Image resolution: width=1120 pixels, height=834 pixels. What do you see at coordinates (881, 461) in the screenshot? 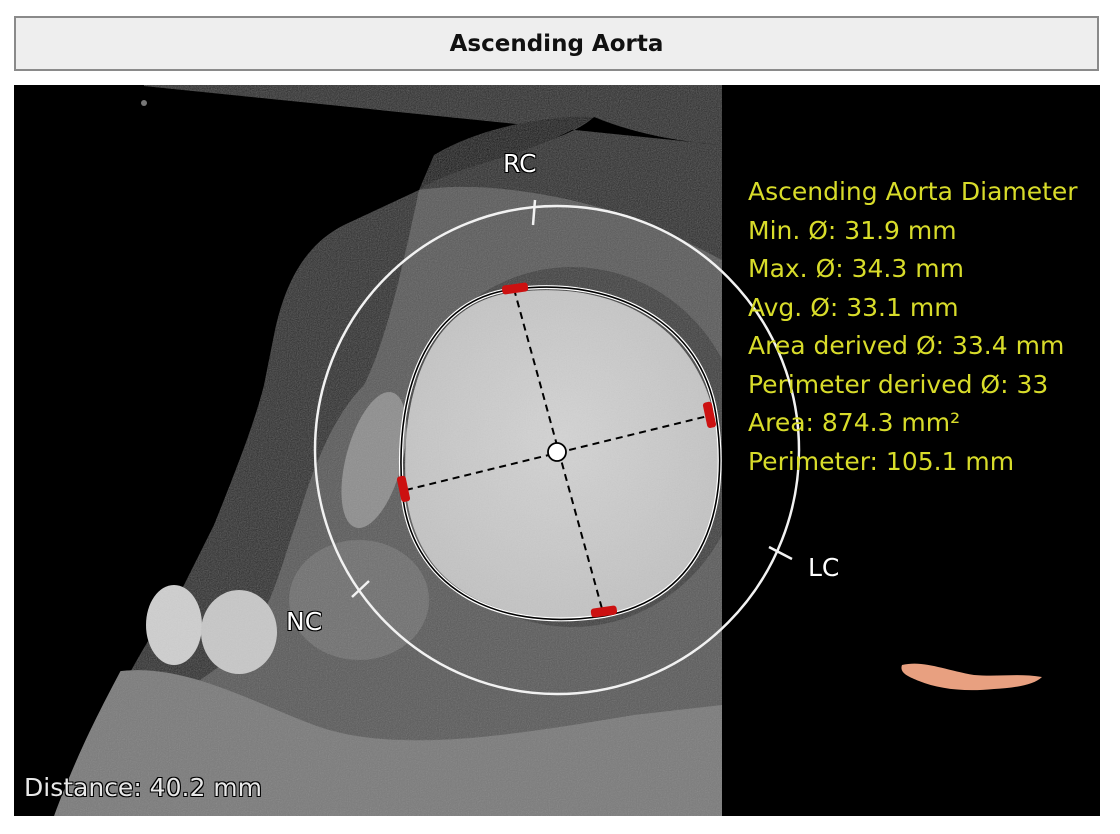
I see `measurement-line: Perimeter: 105.1 mm` at bounding box center [881, 461].